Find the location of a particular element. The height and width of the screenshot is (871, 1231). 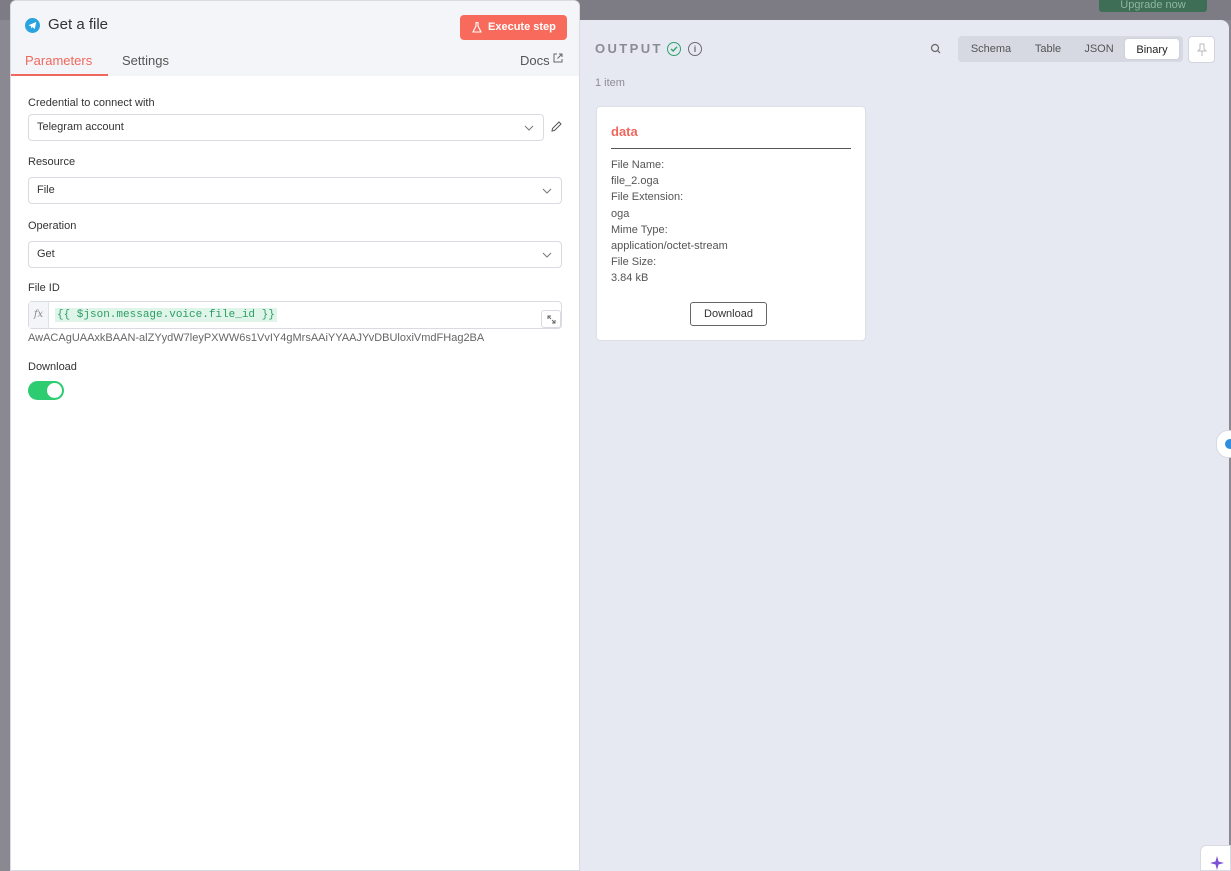

item-count: 1 item is located at coordinates (610, 83).